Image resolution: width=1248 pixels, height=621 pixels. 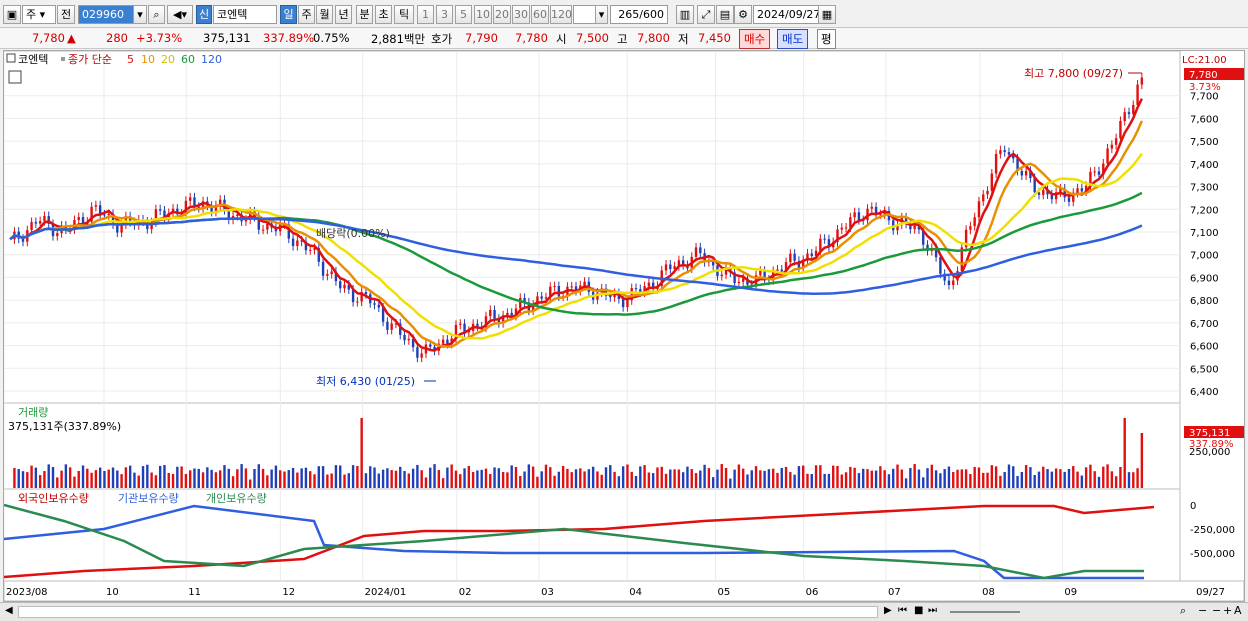 I want to click on interval-20: 20, so click(x=502, y=14).